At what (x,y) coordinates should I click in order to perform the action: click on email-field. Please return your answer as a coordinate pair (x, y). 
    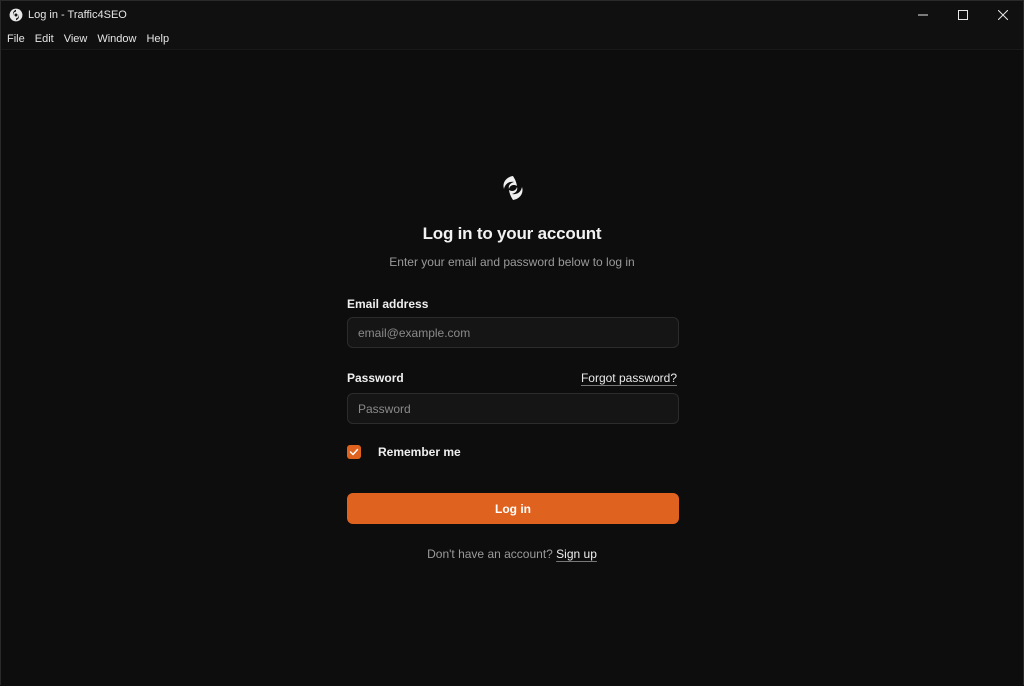
    Looking at the image, I should click on (513, 332).